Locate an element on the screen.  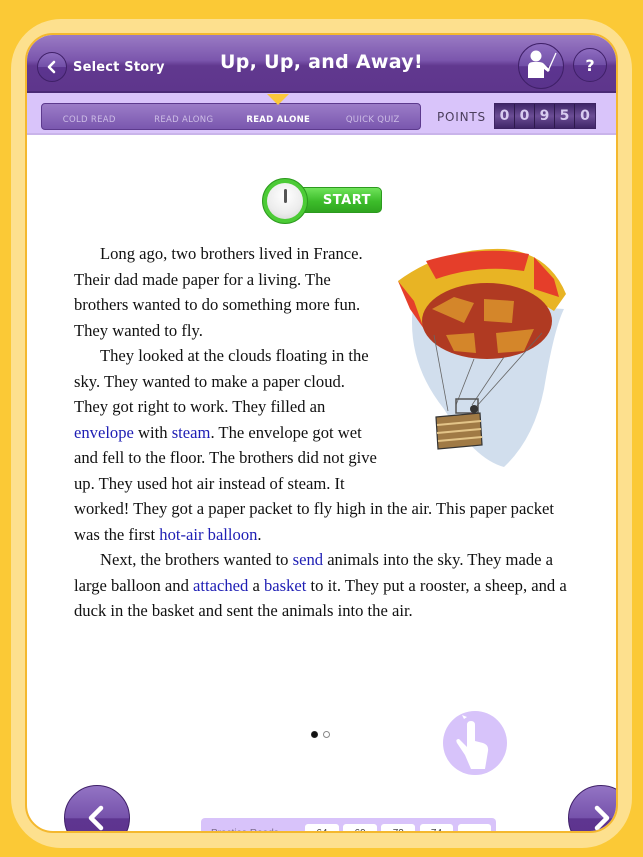
power-knob-icon is located at coordinates (285, 201).